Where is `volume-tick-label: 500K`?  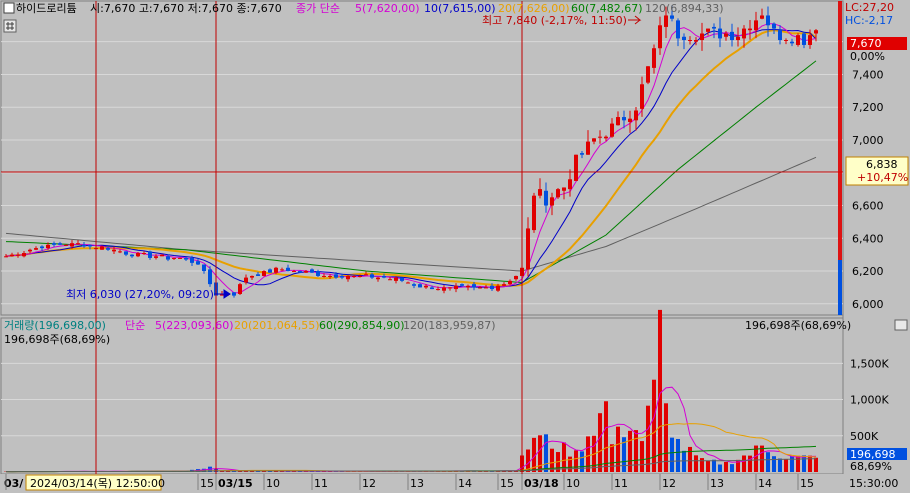
volume-tick-label: 500K is located at coordinates (864, 436).